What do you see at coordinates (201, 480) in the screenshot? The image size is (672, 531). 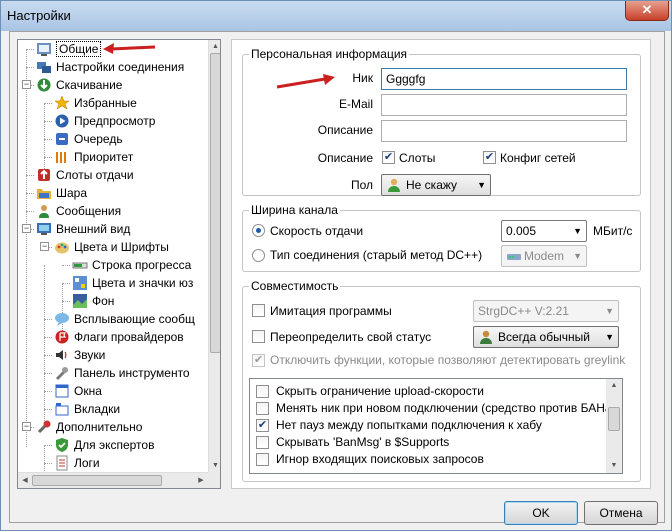 I see `scroll-right-icon: ▶` at bounding box center [201, 480].